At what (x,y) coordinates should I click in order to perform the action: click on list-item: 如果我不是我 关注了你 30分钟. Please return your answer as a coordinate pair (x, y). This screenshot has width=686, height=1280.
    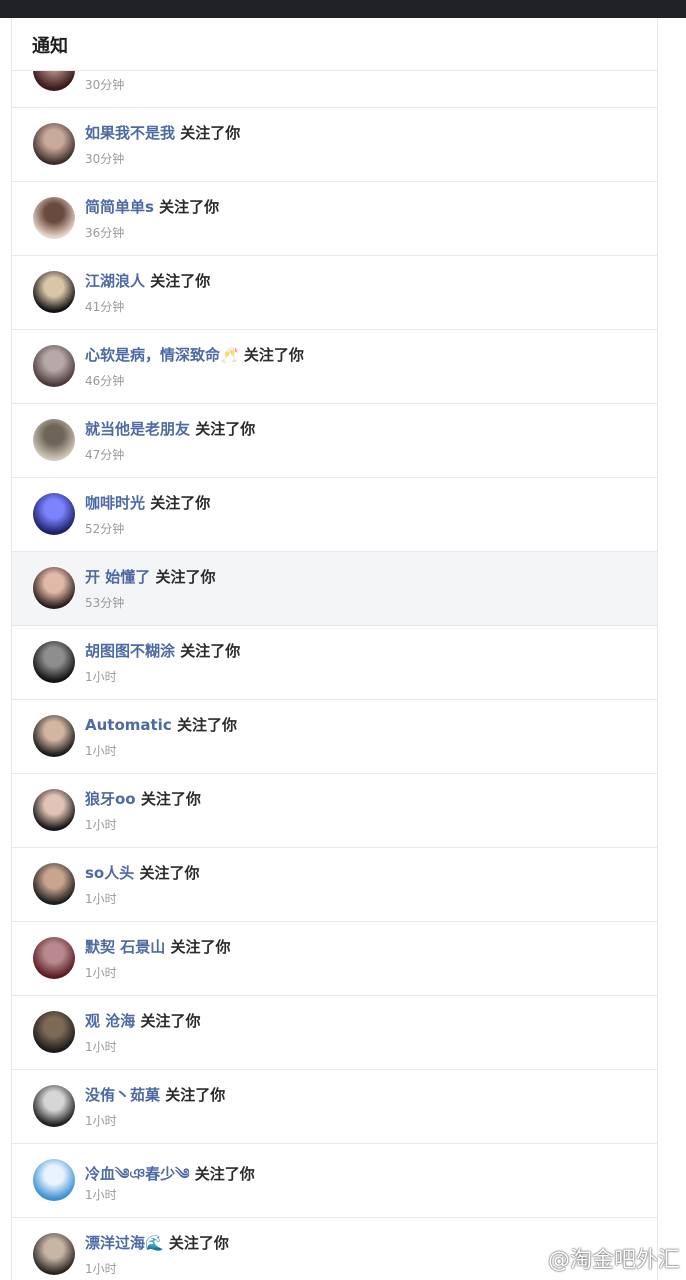
    Looking at the image, I should click on (334, 145).